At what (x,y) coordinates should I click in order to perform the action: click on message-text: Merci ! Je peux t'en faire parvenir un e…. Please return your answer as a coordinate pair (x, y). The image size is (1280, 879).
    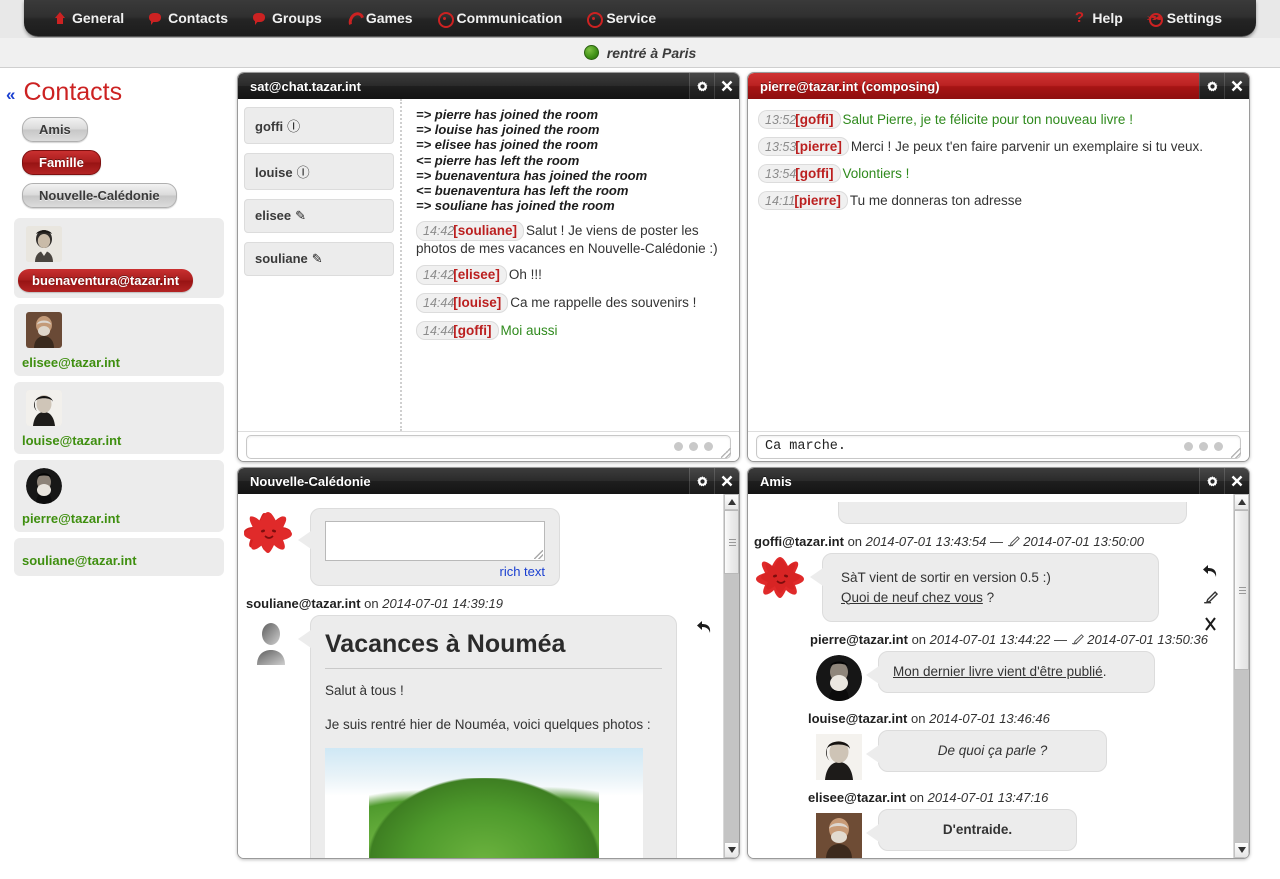
    Looking at the image, I should click on (1027, 146).